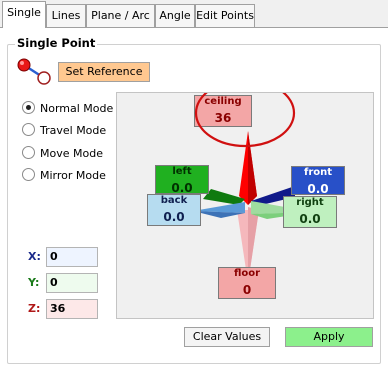 The height and width of the screenshot is (369, 388). Describe the element at coordinates (72, 257) in the screenshot. I see `x-input: 0` at that location.